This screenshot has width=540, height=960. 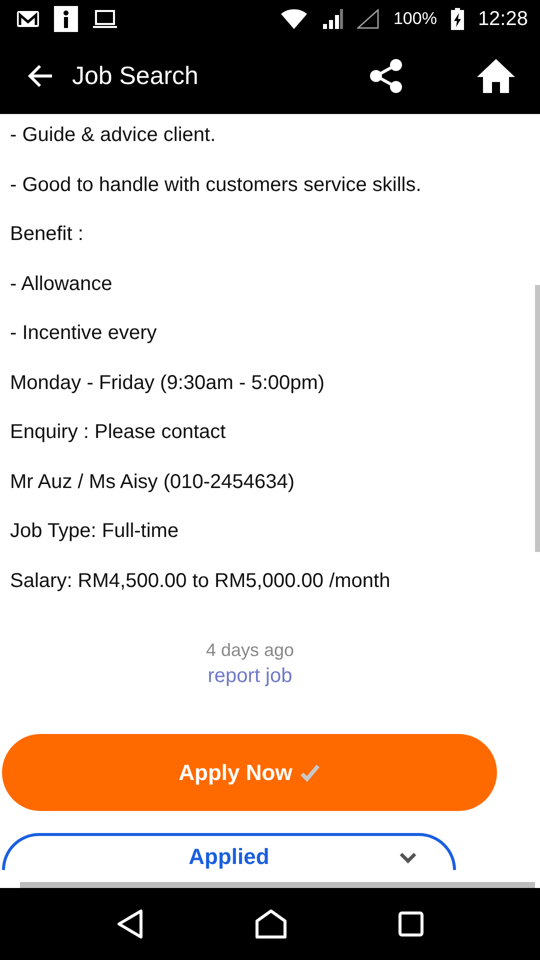 What do you see at coordinates (28, 19) in the screenshot?
I see `mail-icon` at bounding box center [28, 19].